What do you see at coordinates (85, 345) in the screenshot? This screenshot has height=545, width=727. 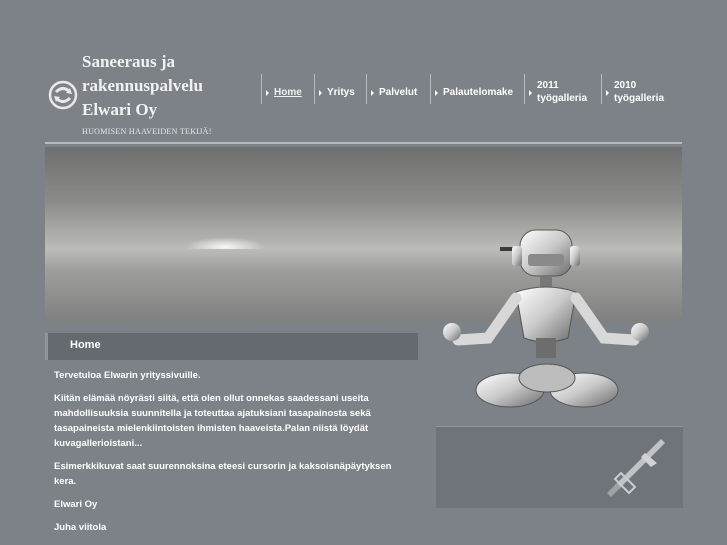 I see `section-title: Home` at bounding box center [85, 345].